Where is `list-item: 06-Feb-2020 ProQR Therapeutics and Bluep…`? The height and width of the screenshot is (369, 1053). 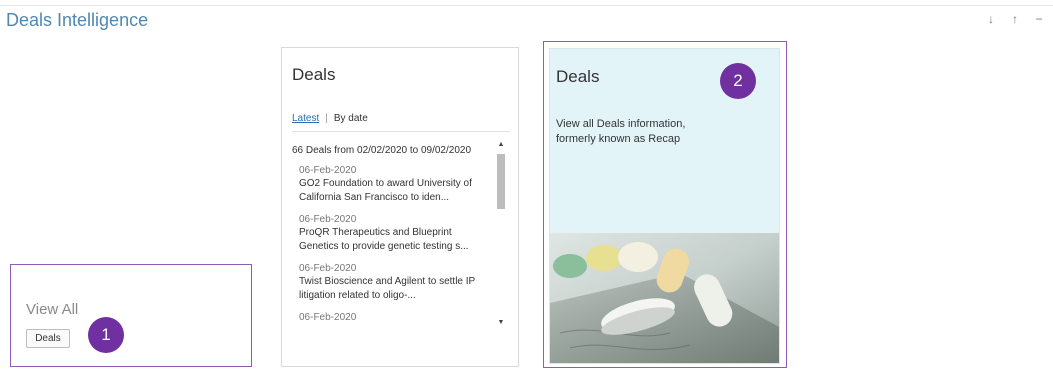
list-item: 06-Feb-2020 ProQR Therapeutics and Bluep… is located at coordinates (395, 233).